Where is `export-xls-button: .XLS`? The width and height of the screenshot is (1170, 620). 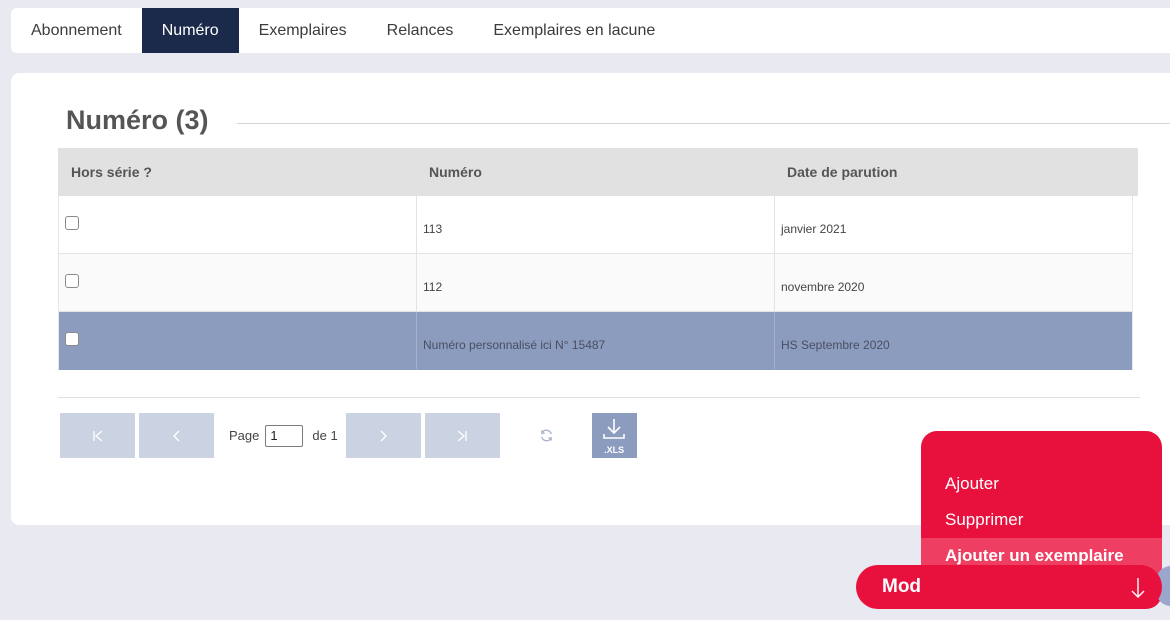 export-xls-button: .XLS is located at coordinates (614, 435).